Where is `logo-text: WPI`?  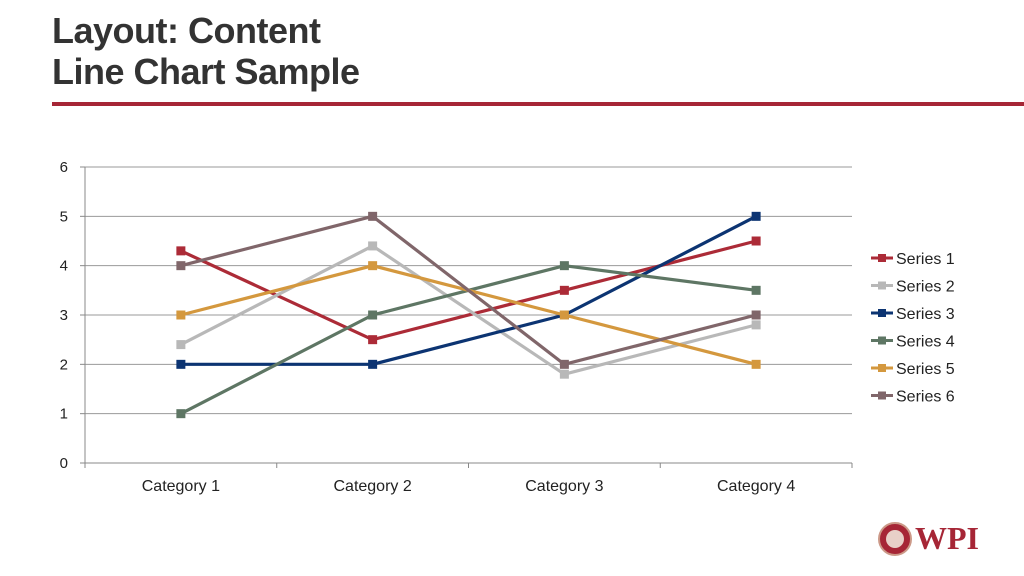
logo-text: WPI is located at coordinates (947, 538).